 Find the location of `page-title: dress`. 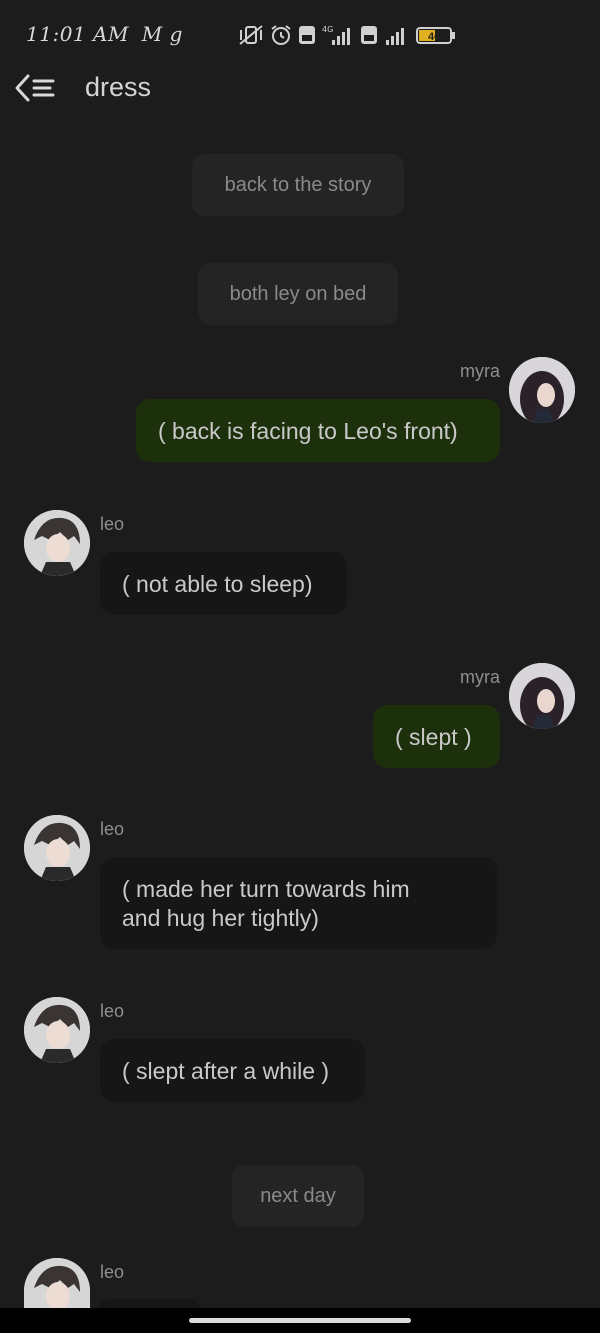

page-title: dress is located at coordinates (118, 87).